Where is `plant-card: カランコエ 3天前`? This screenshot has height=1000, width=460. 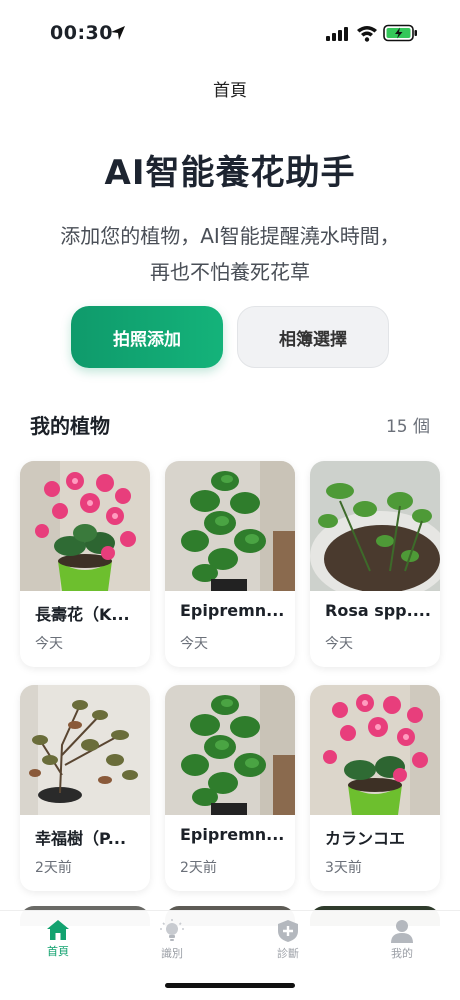
plant-card: カランコエ 3天前 is located at coordinates (375, 788).